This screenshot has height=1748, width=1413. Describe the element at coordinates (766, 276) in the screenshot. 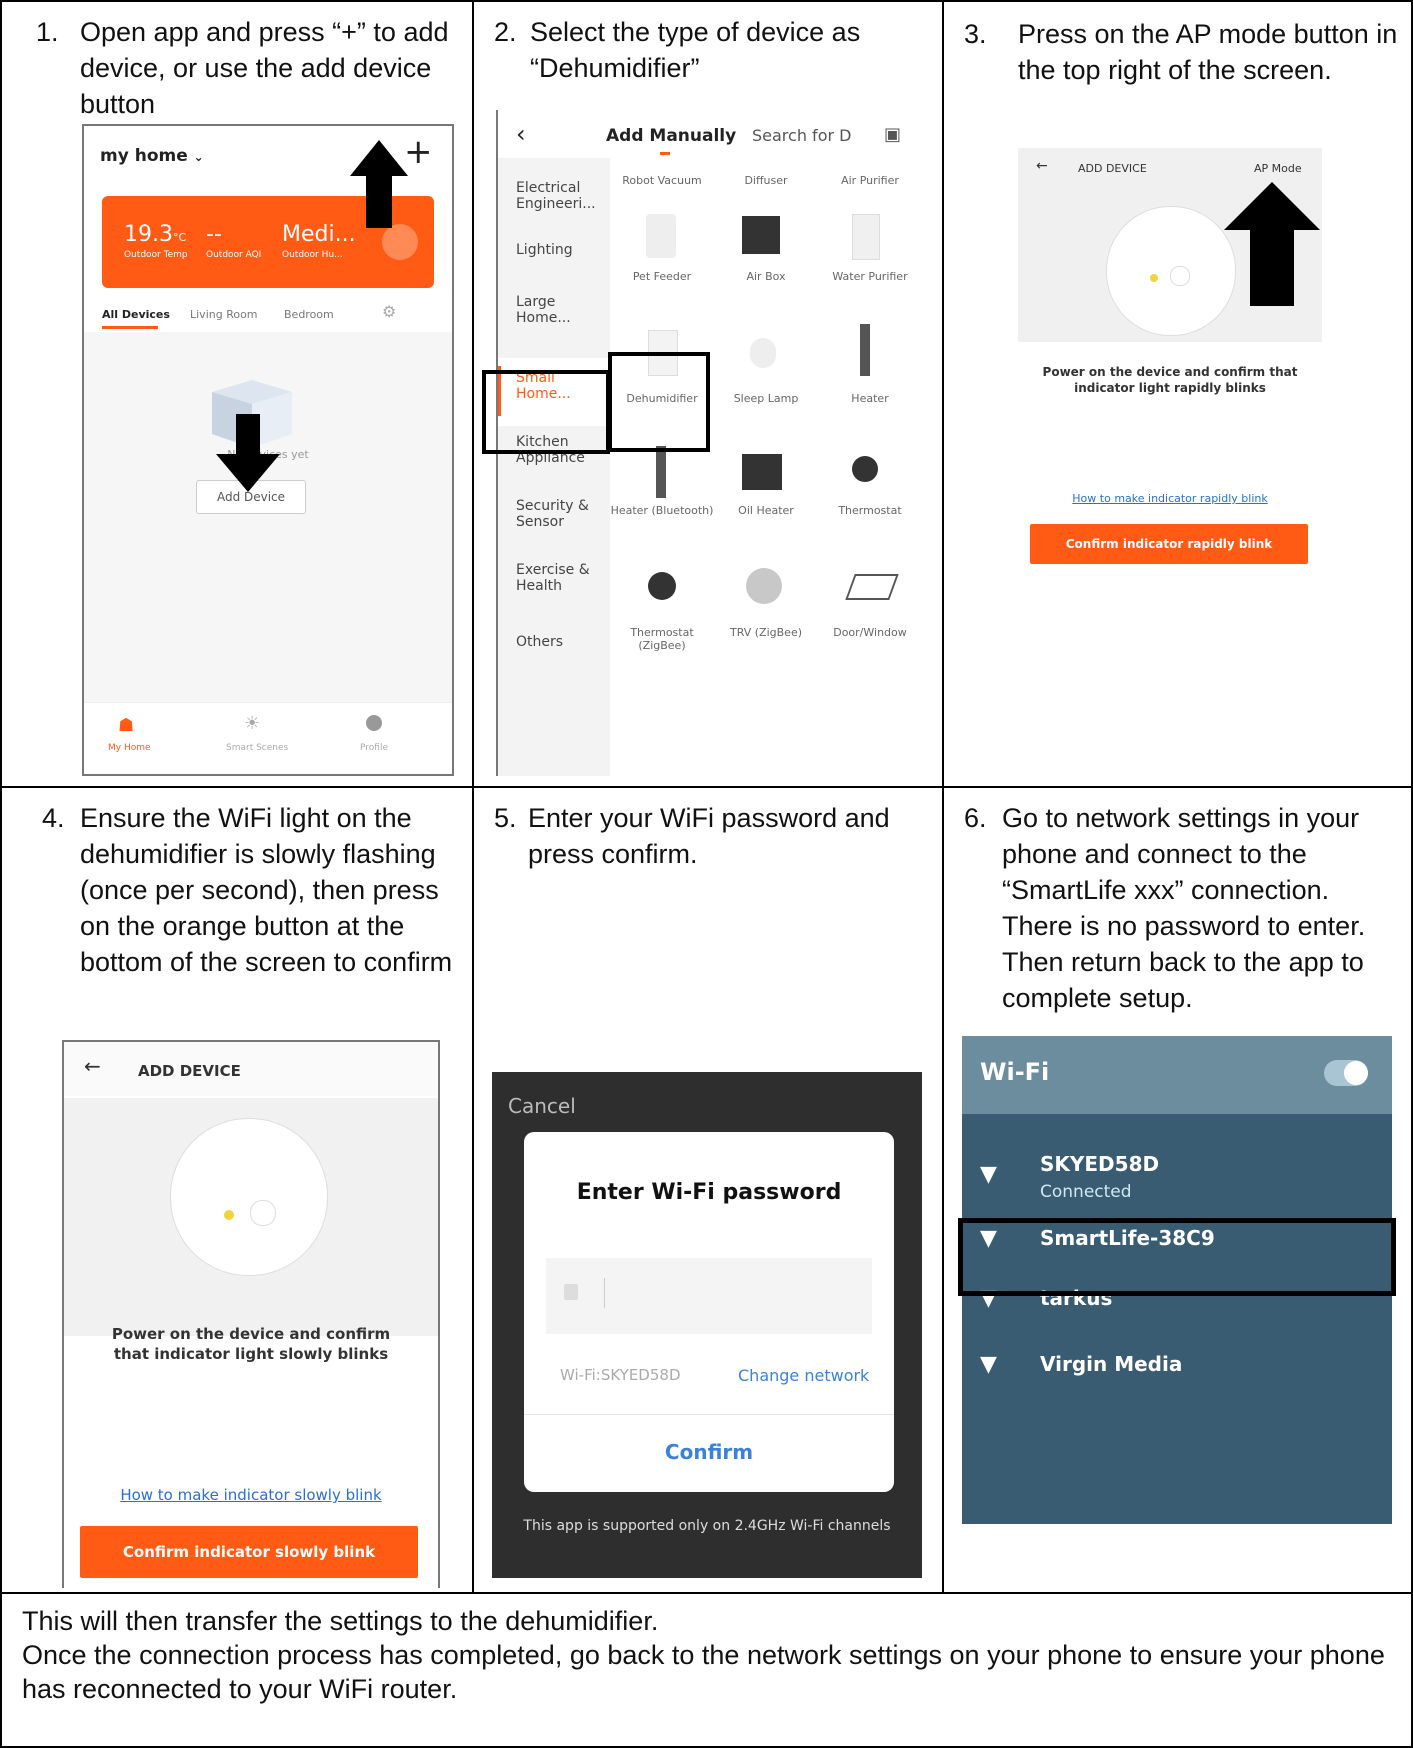

I see `device-item: Air Box` at that location.